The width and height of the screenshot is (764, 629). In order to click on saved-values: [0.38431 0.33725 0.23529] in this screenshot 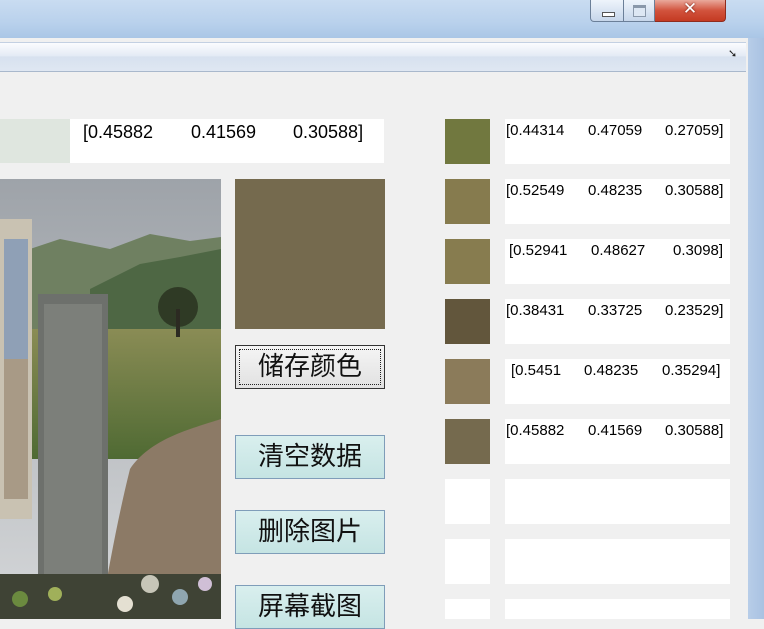, I will do `click(617, 321)`.